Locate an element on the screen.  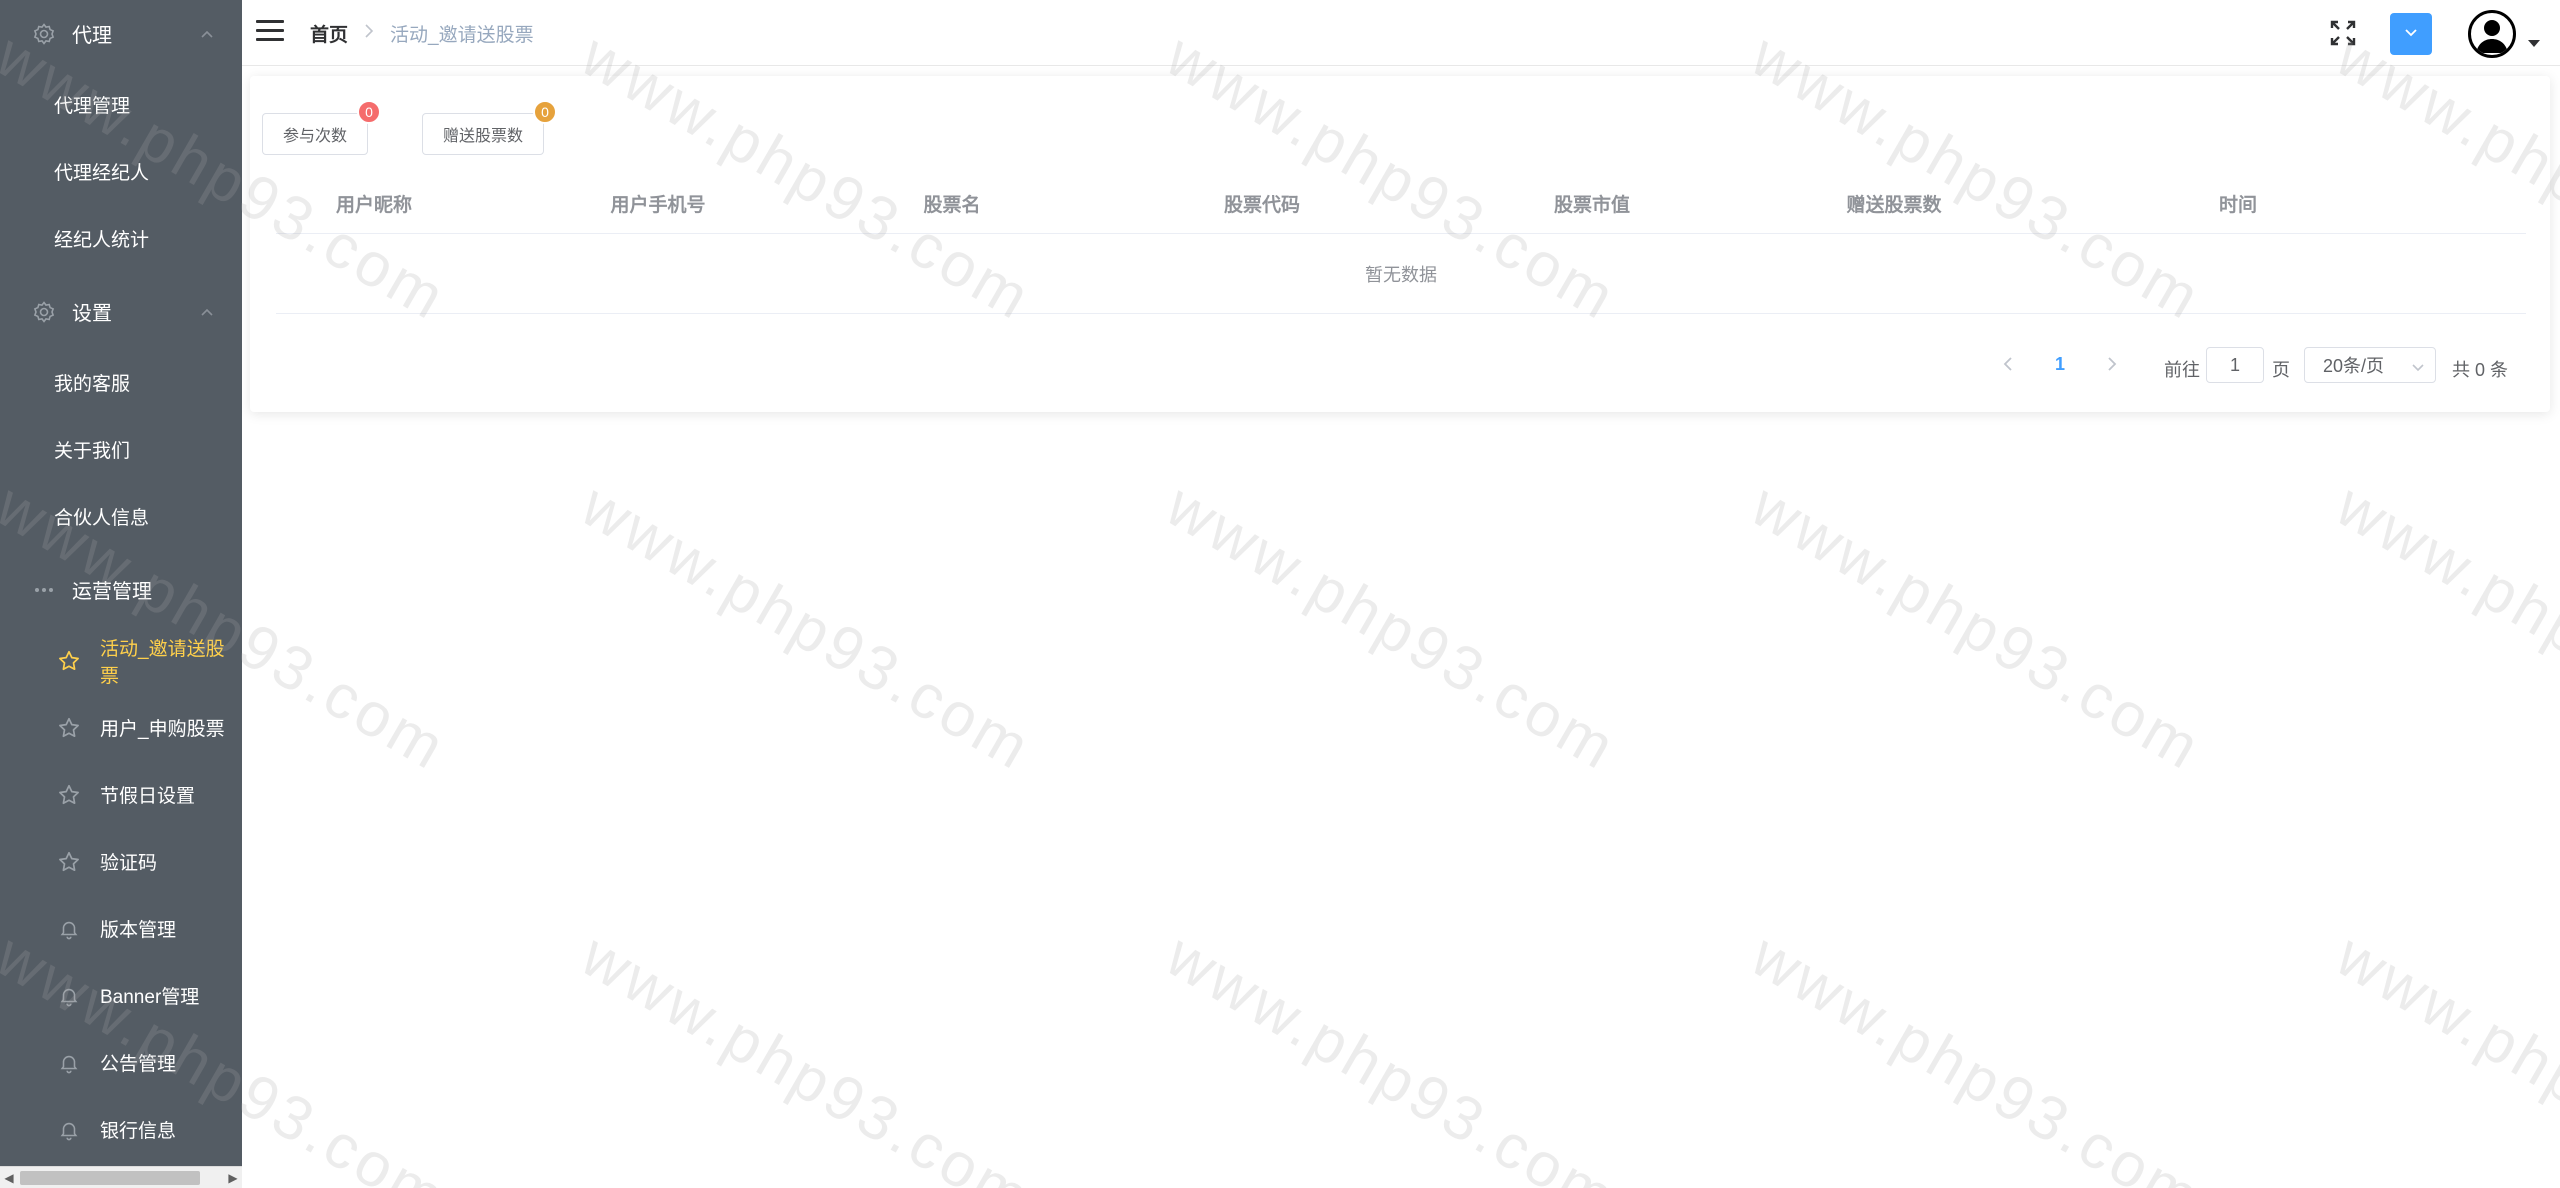
gifted-shares-label: 赠送股票数 is located at coordinates (483, 136).